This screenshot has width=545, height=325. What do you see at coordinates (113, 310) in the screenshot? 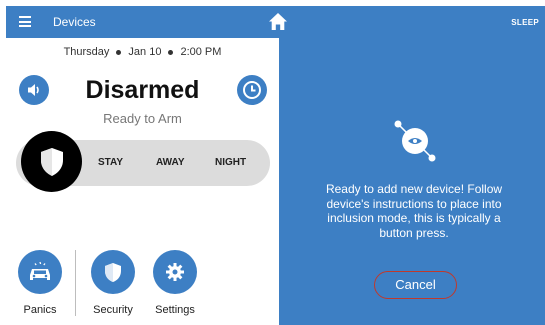
I see `security-label: Security` at bounding box center [113, 310].